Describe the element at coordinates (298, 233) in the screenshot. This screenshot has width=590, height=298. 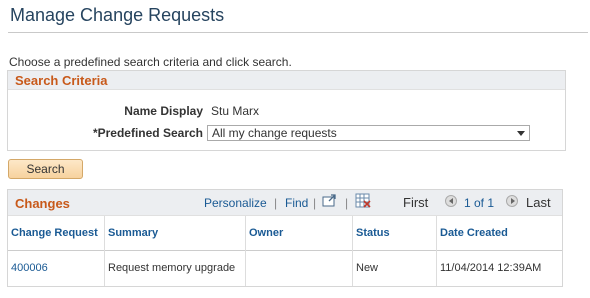
I see `column-header-owner: Owner` at that location.